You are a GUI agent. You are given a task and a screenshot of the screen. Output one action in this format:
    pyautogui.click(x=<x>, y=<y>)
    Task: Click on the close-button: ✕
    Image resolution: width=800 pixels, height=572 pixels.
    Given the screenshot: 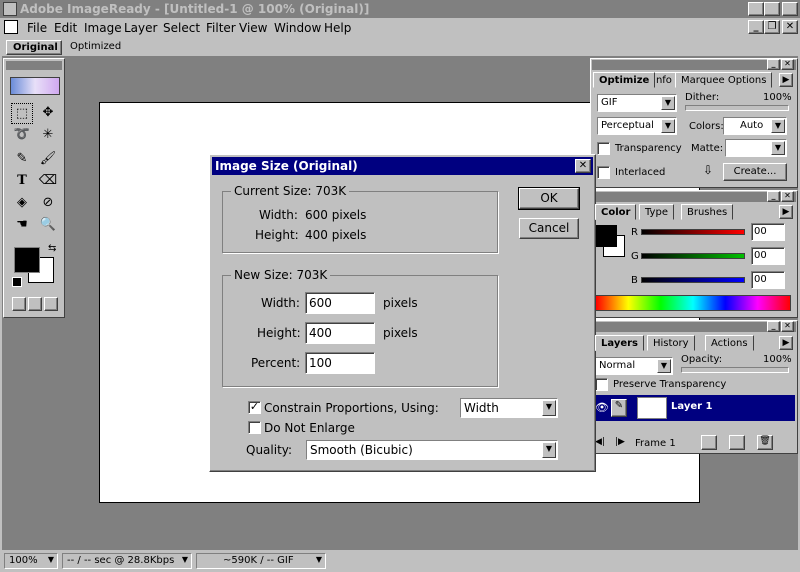 What is the action you would take?
    pyautogui.click(x=790, y=9)
    